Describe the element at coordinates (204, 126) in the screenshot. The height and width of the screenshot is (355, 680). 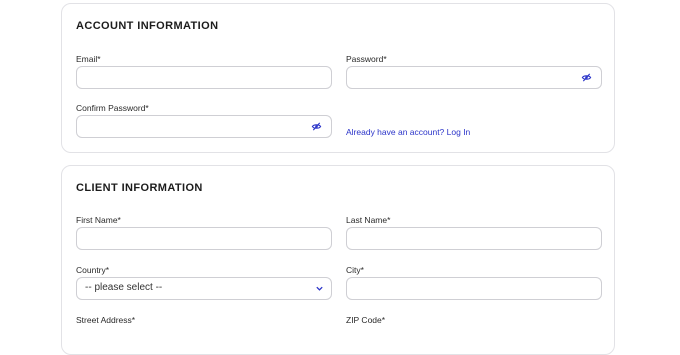
I see `confirm-password-field` at that location.